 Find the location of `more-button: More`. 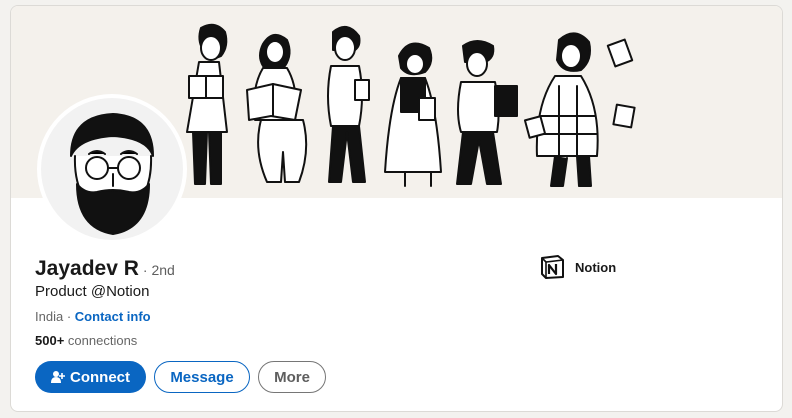

more-button: More is located at coordinates (292, 377).